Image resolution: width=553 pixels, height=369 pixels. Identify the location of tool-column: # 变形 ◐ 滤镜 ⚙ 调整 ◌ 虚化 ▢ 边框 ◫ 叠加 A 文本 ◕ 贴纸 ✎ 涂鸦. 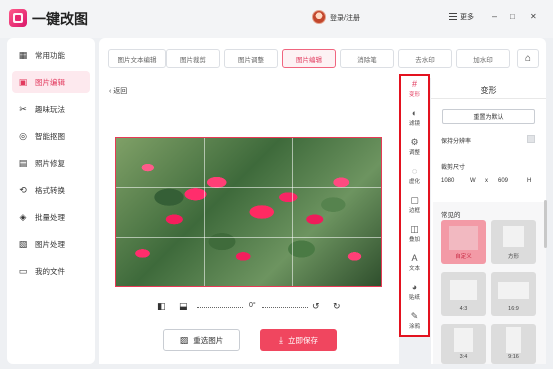
(414, 205).